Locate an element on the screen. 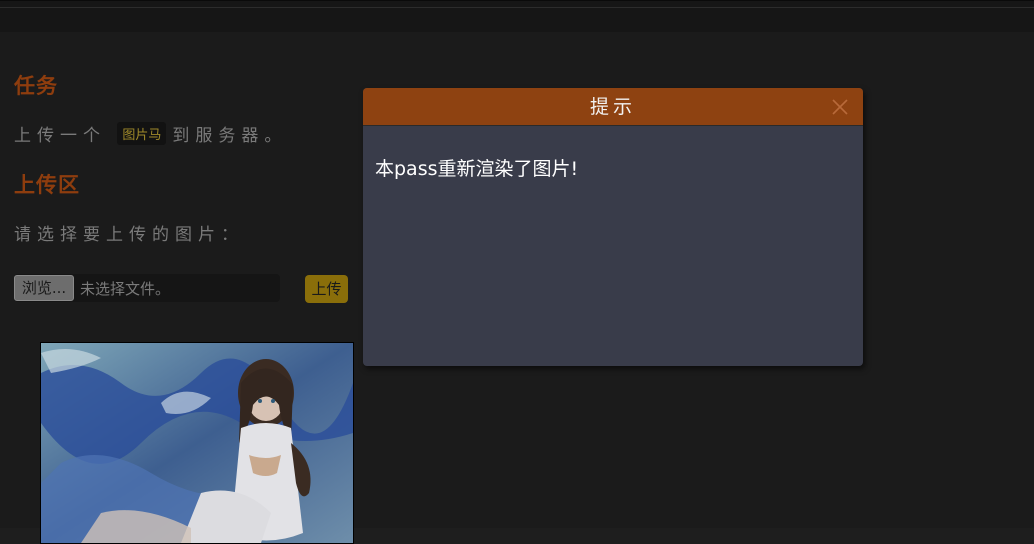 This screenshot has width=1034, height=544. dialog-header: 提示 is located at coordinates (613, 107).